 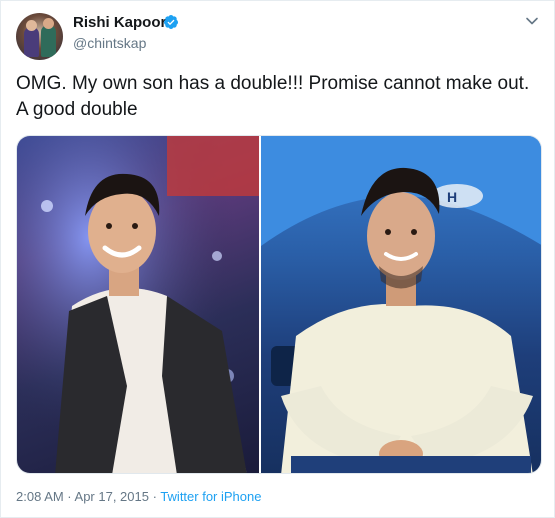 What do you see at coordinates (109, 43) in the screenshot?
I see `author-handle: @chintskap` at bounding box center [109, 43].